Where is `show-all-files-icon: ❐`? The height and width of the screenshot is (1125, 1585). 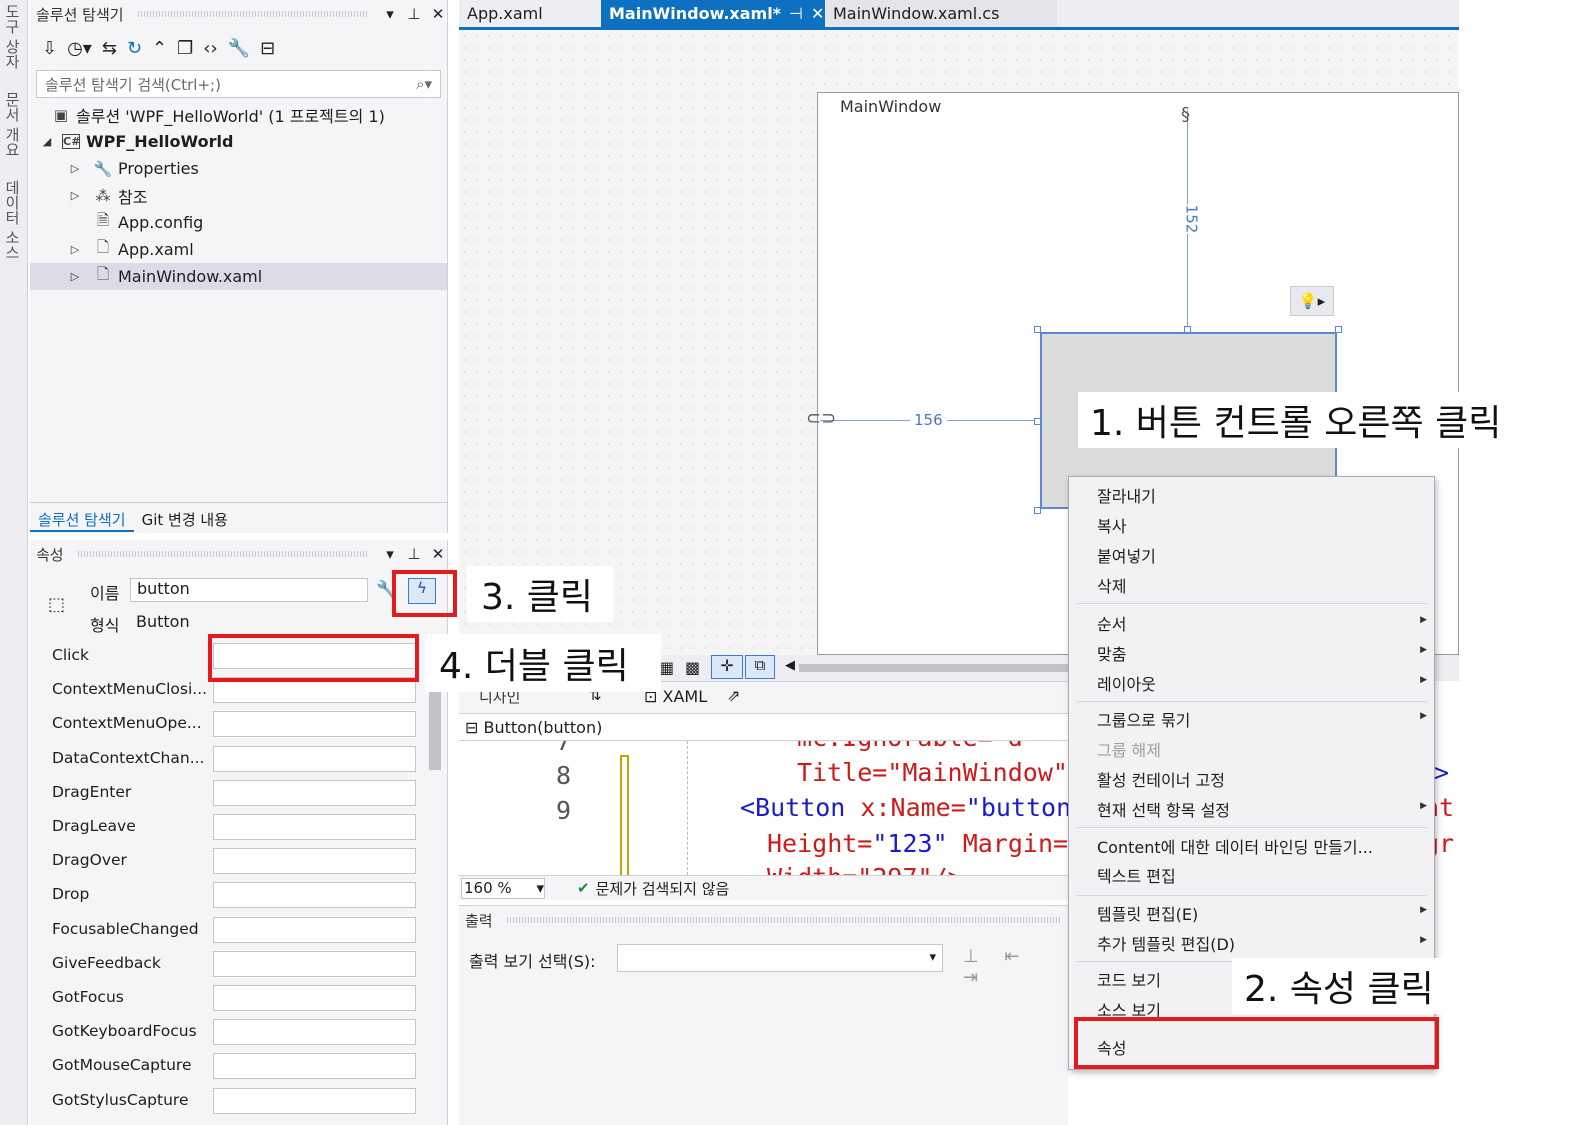
show-all-files-icon: ❐ is located at coordinates (185, 48).